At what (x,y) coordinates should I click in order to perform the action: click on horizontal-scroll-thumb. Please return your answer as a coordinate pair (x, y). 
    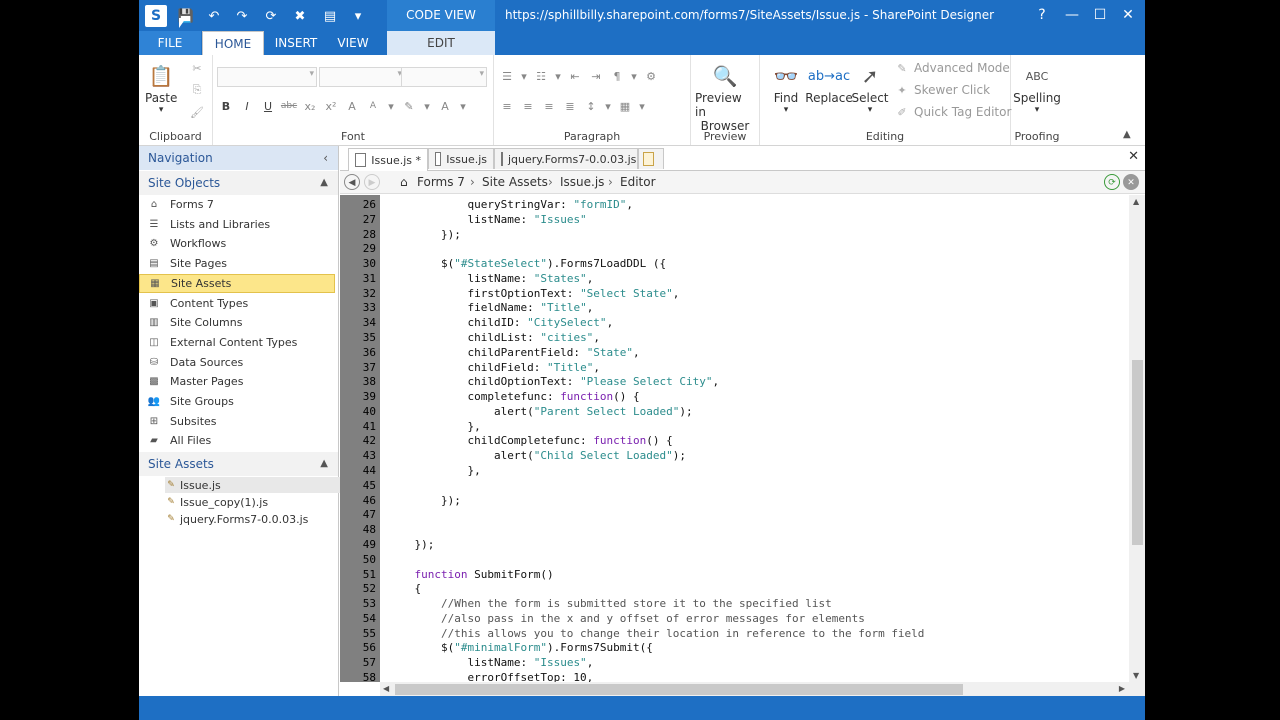
    Looking at the image, I should click on (679, 689).